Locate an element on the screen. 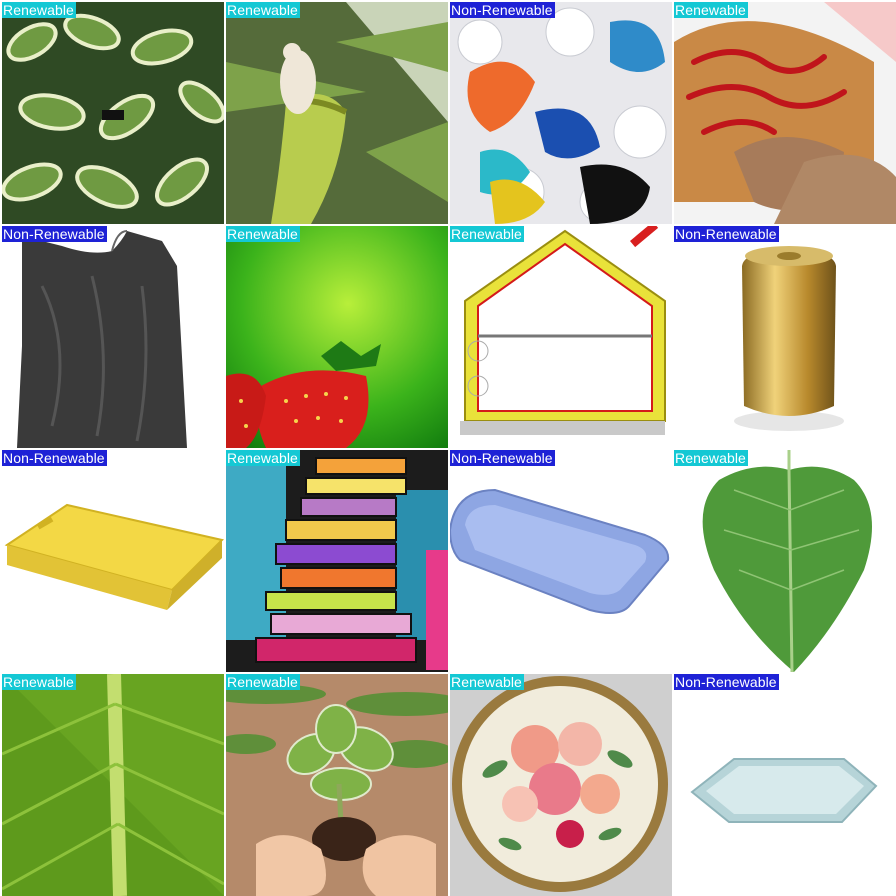 This screenshot has height=896, width=896. strawberries-image is located at coordinates (337, 337).